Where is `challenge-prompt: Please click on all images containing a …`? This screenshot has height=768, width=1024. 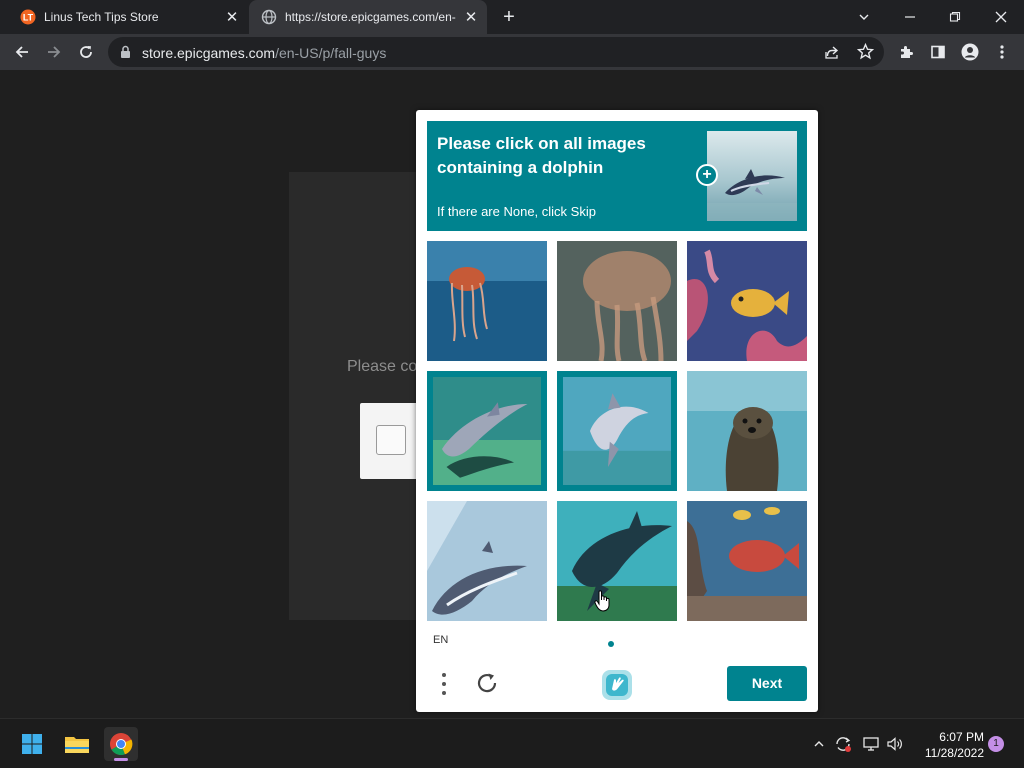
challenge-prompt: Please click on all images containing a … is located at coordinates (617, 176).